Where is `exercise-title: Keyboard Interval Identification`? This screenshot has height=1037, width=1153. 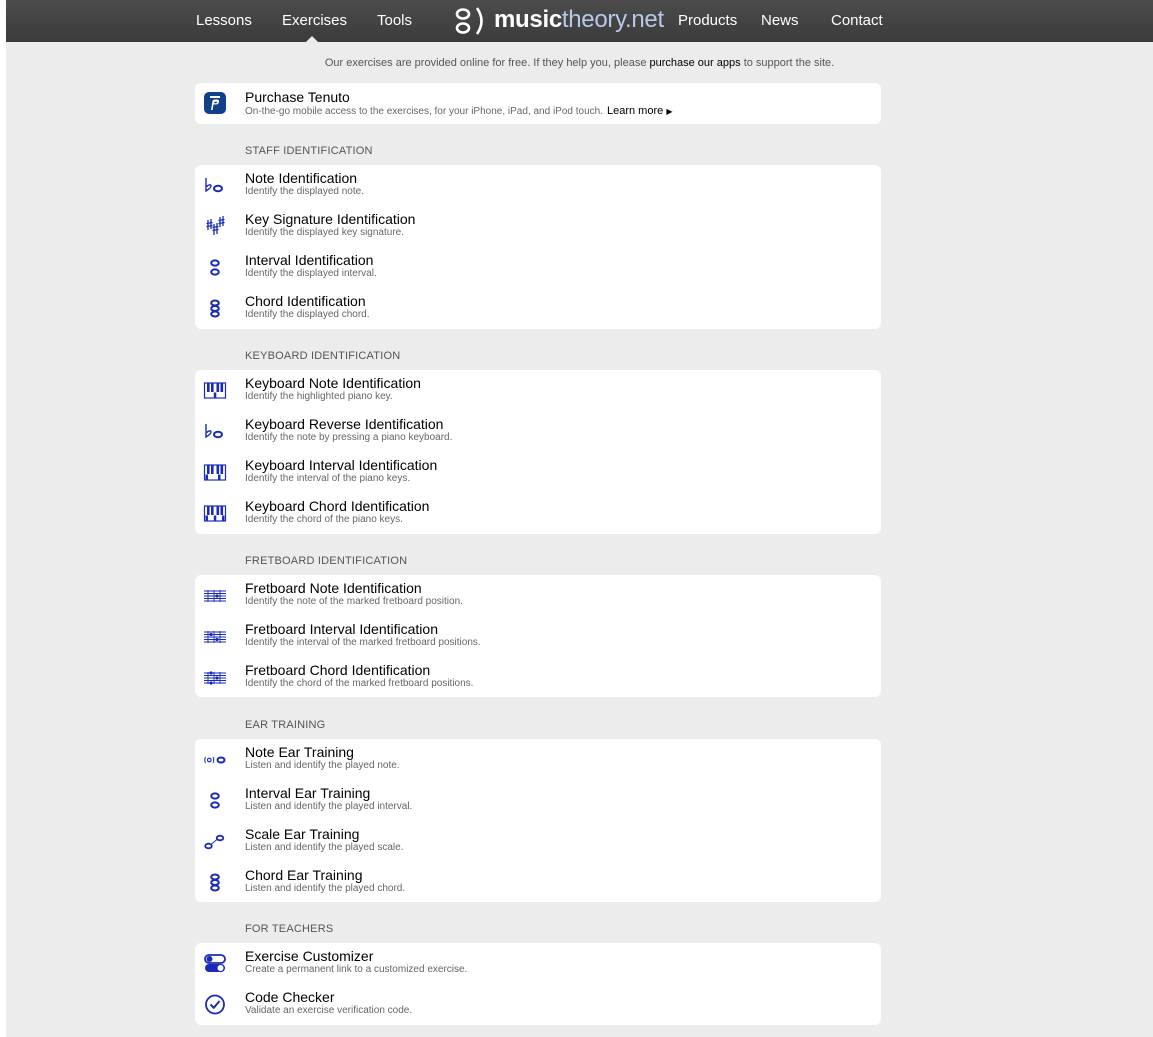 exercise-title: Keyboard Interval Identification is located at coordinates (341, 465).